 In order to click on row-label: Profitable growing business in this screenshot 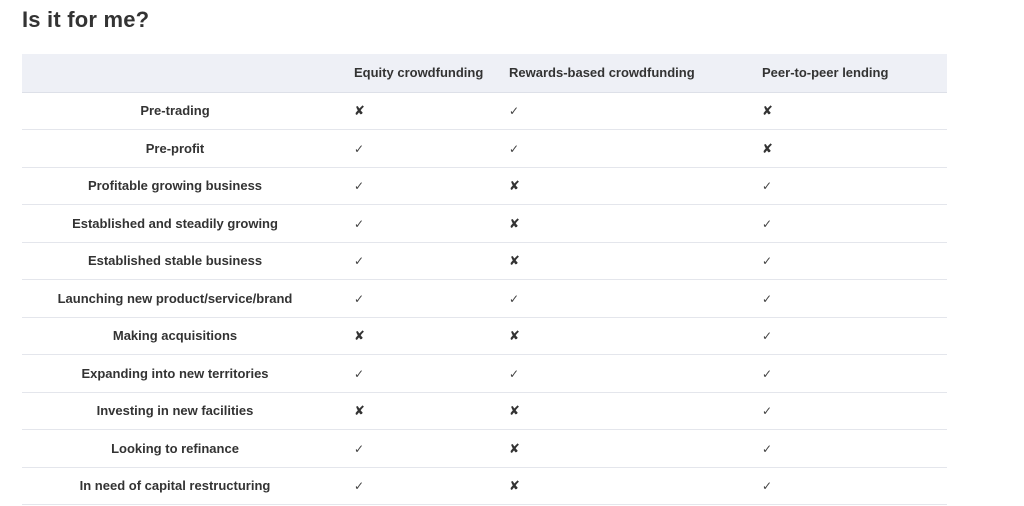, I will do `click(175, 186)`.